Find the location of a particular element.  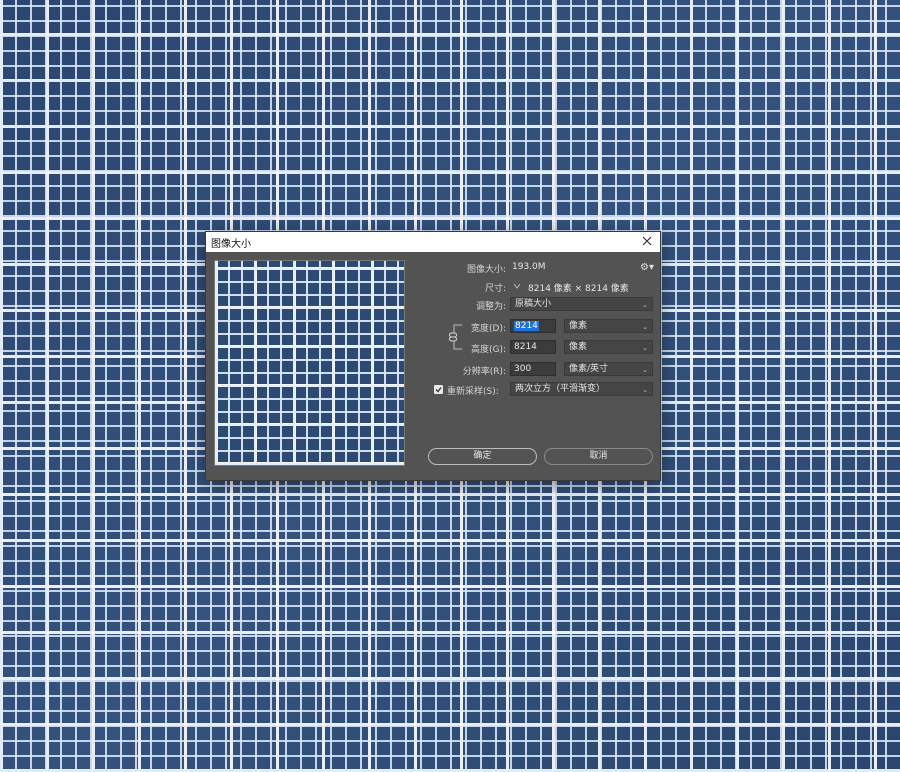

width-value: 8214 is located at coordinates (526, 326).